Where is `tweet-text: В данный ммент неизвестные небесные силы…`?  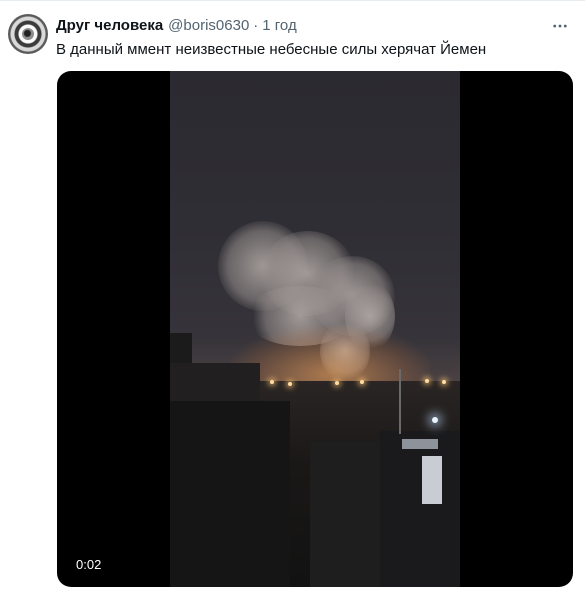 tweet-text: В данный ммент неизвестные небесные силы… is located at coordinates (271, 49).